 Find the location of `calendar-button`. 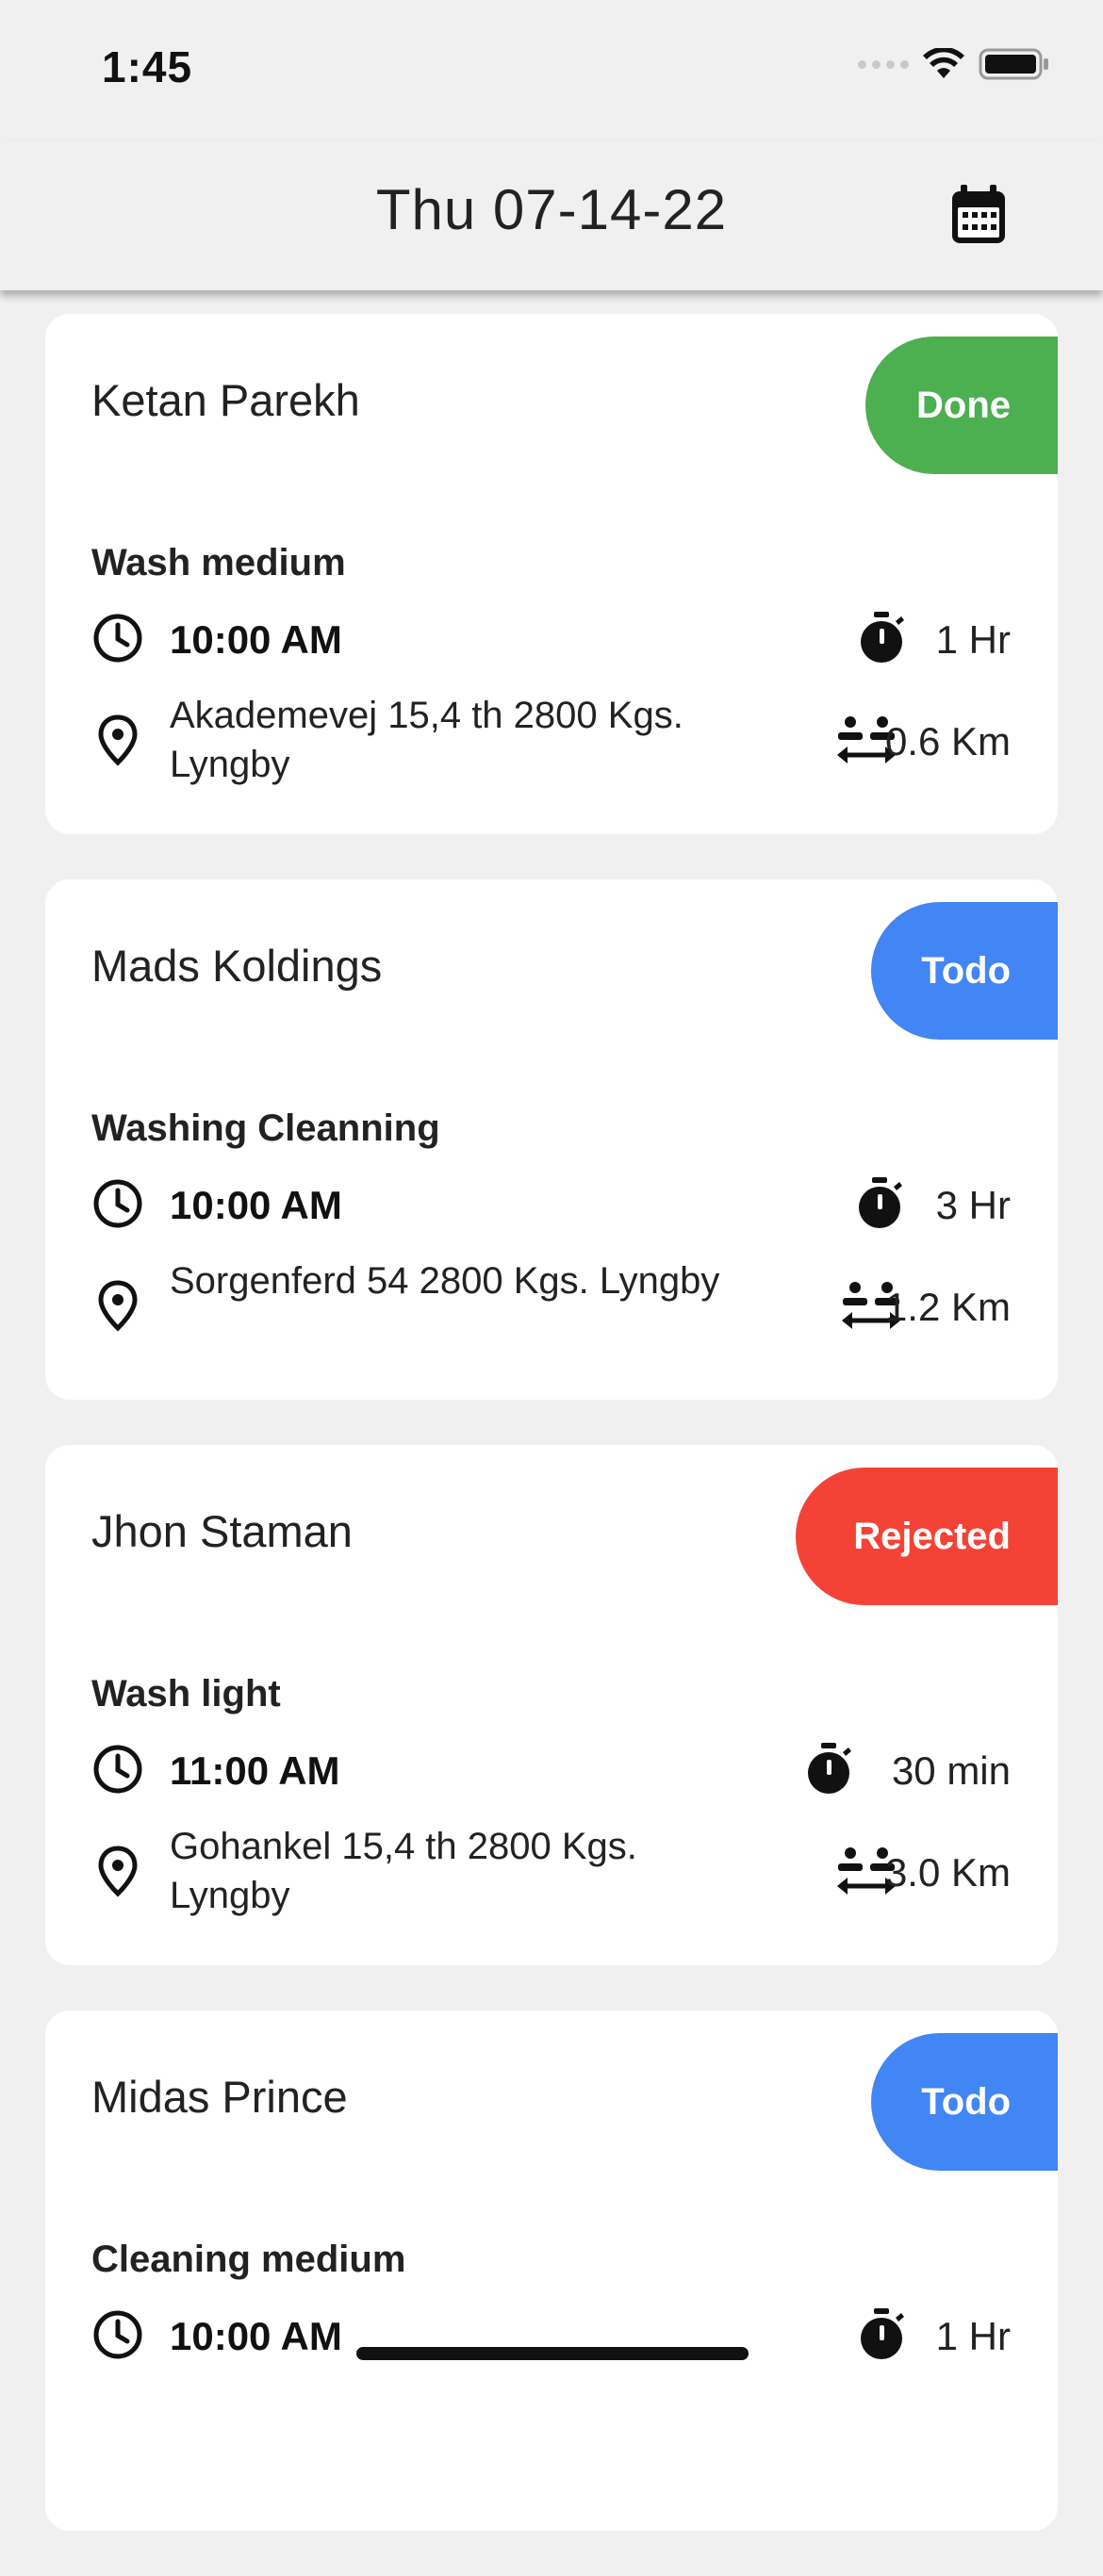

calendar-button is located at coordinates (979, 215).